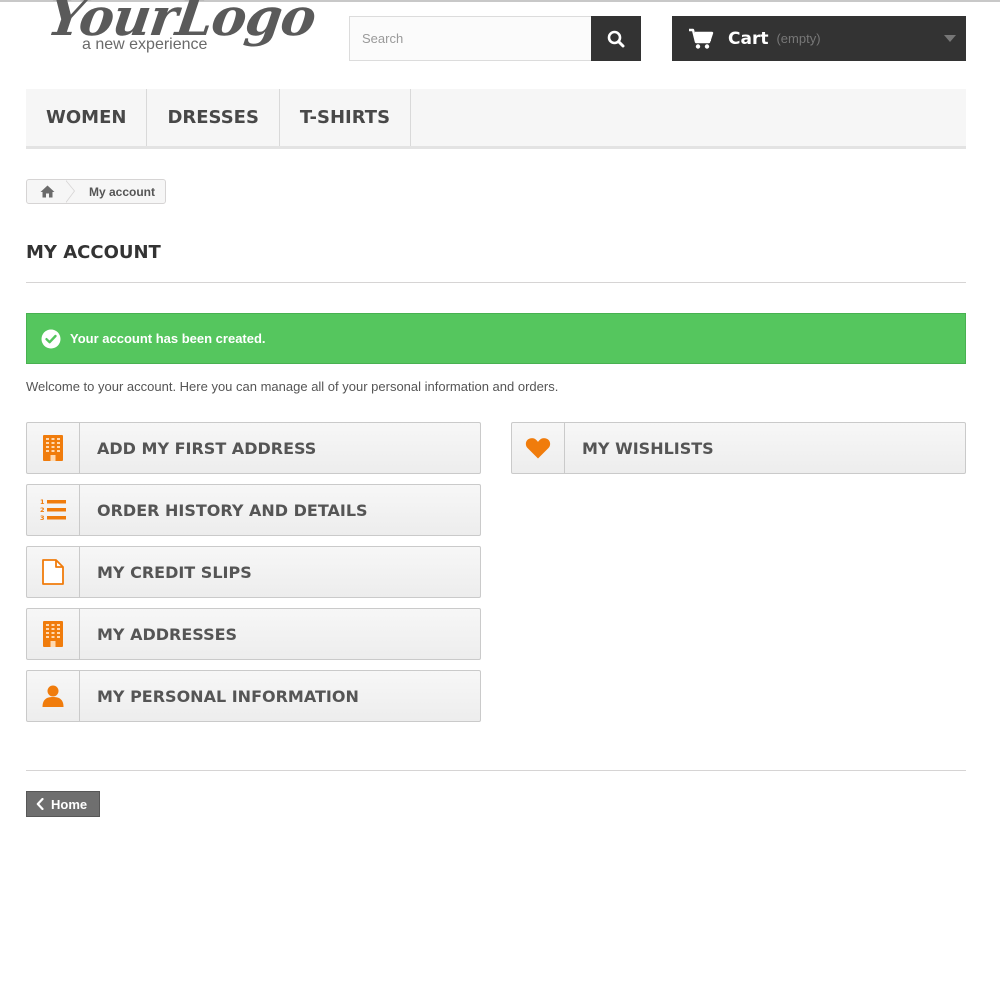  I want to click on breadcrumb-current: My account, so click(122, 191).